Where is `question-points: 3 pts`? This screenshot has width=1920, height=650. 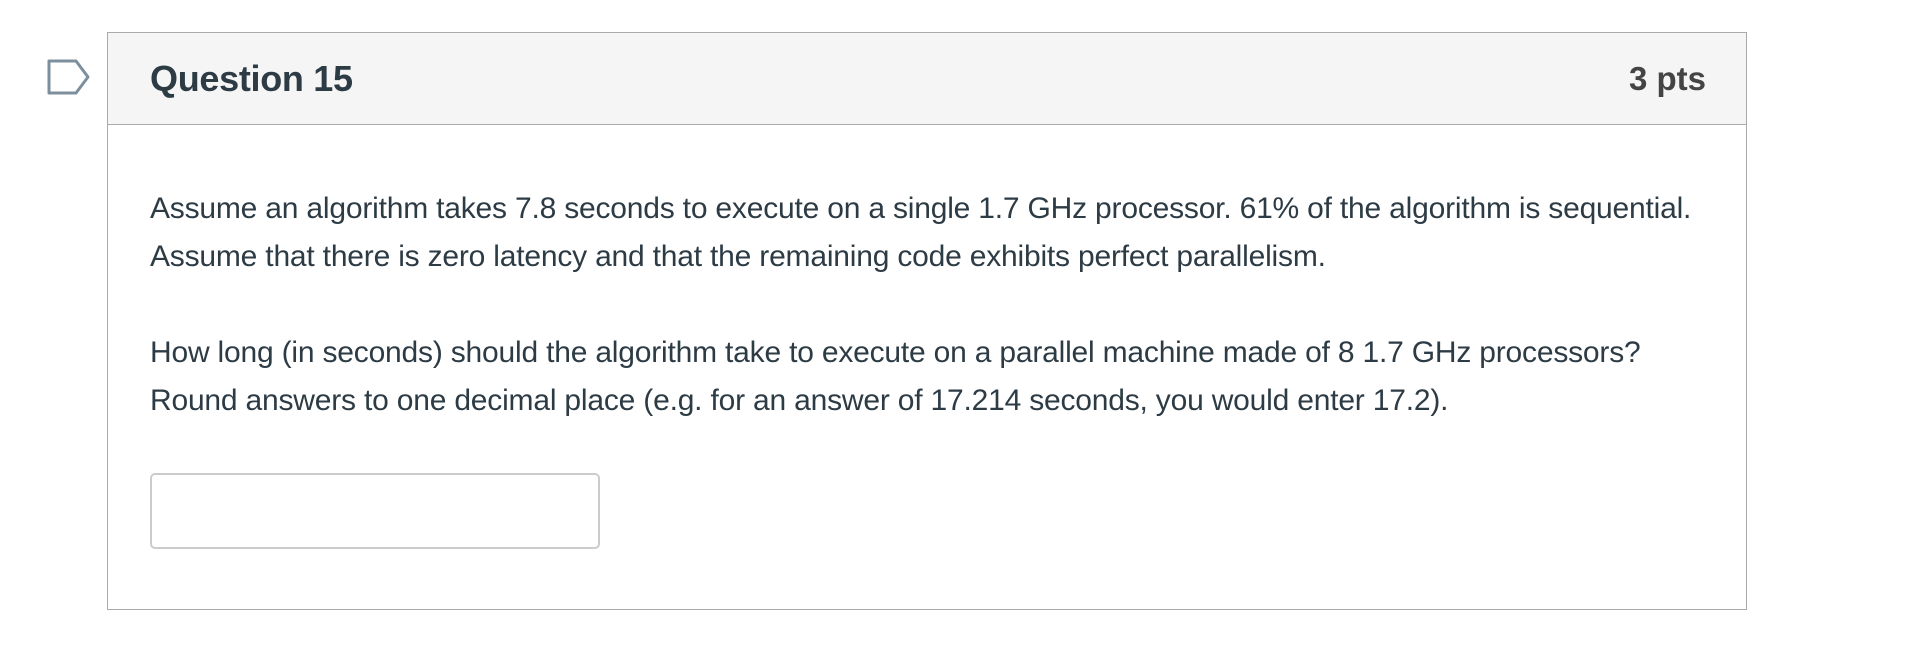
question-points: 3 pts is located at coordinates (1667, 78).